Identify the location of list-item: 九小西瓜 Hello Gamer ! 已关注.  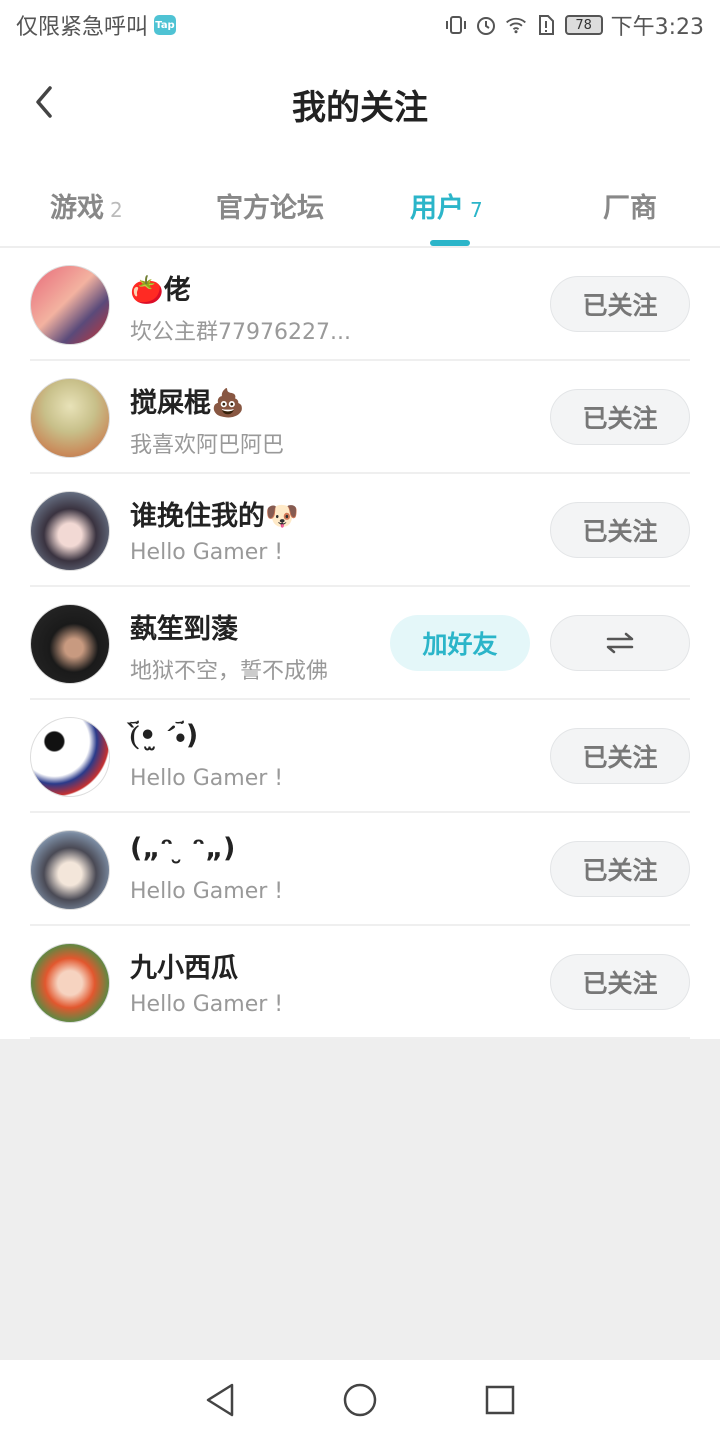
(360, 982).